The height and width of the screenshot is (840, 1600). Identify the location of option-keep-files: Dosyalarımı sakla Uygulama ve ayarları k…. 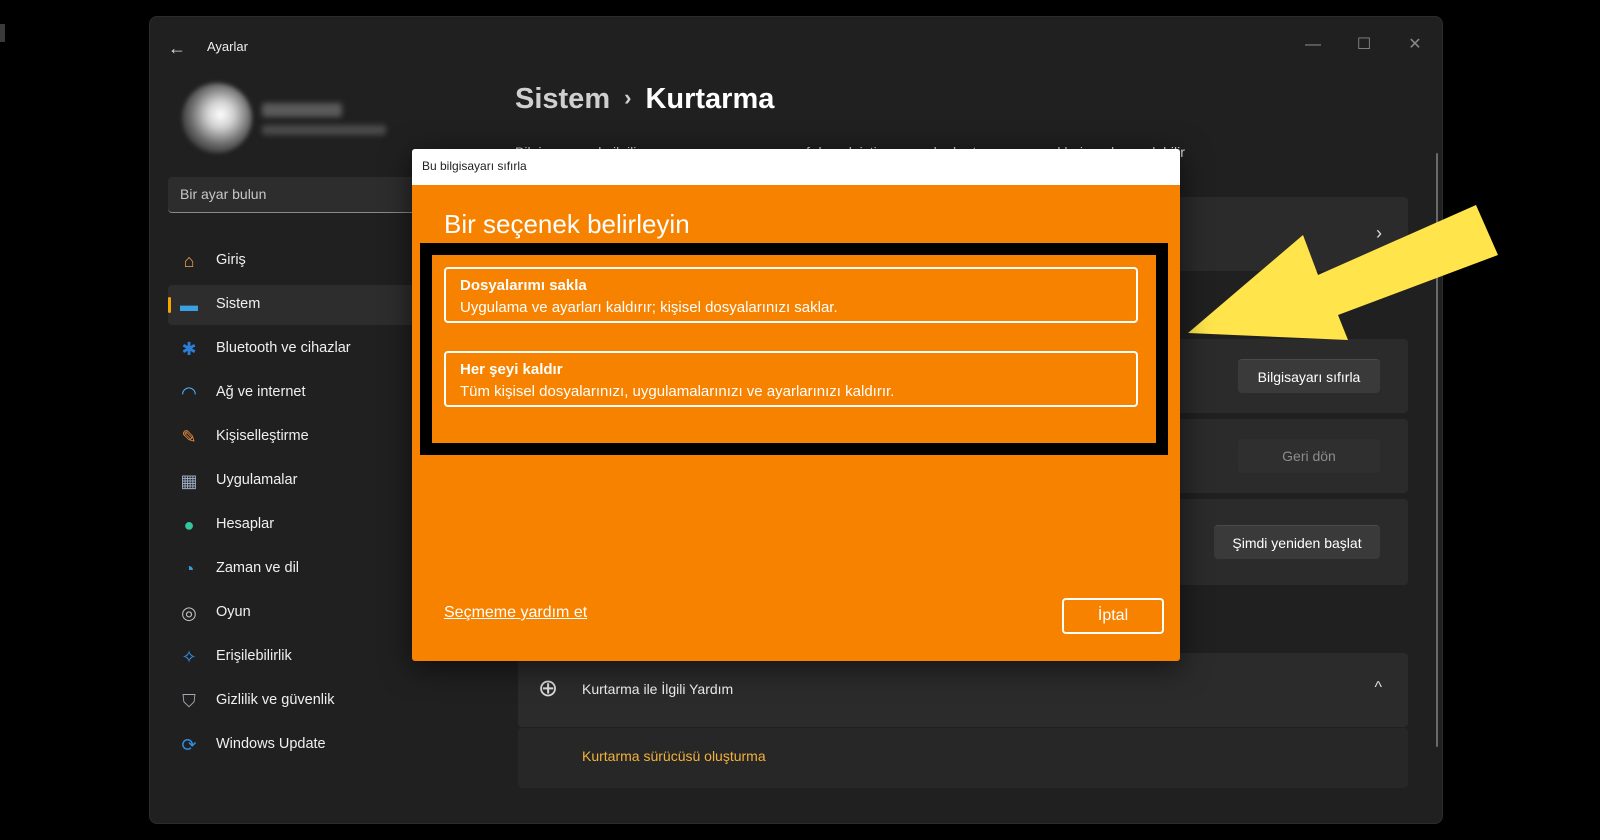
(791, 295).